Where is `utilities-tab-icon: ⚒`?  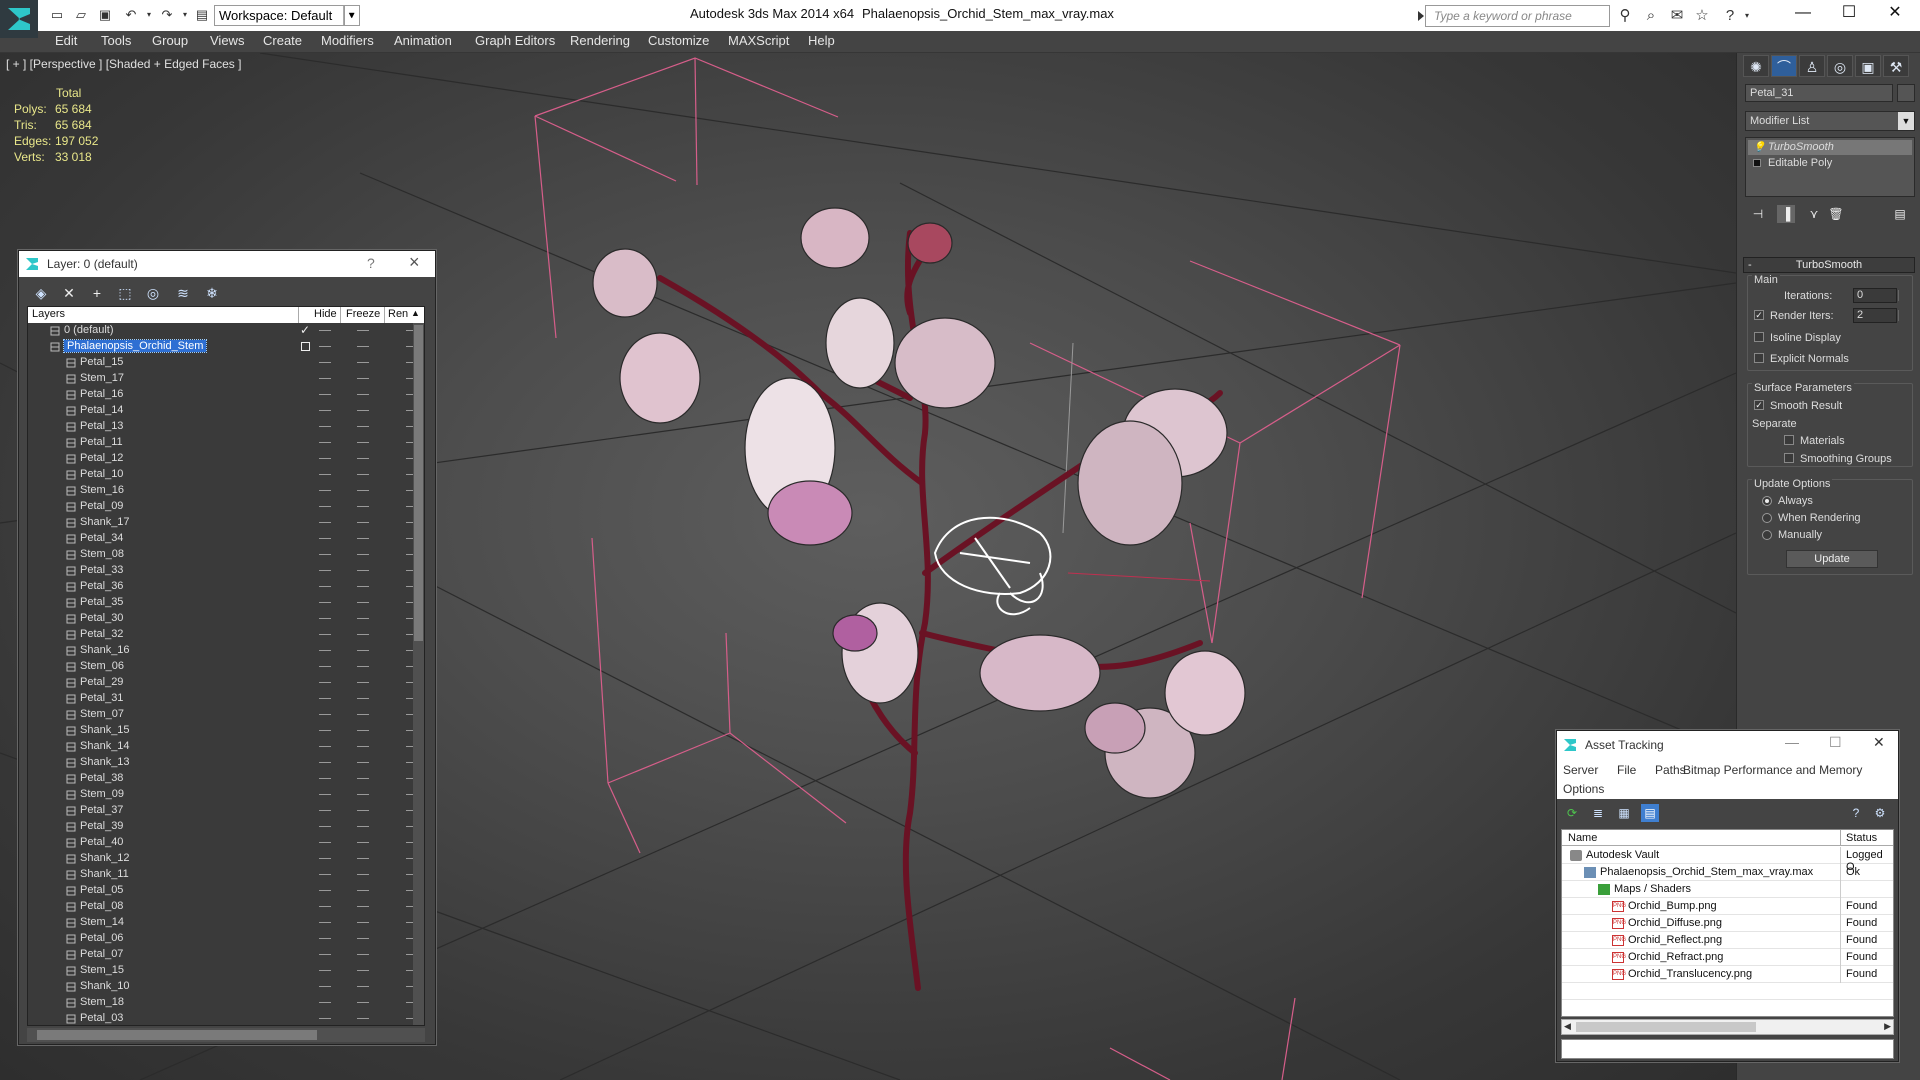
utilities-tab-icon: ⚒ is located at coordinates (1896, 66).